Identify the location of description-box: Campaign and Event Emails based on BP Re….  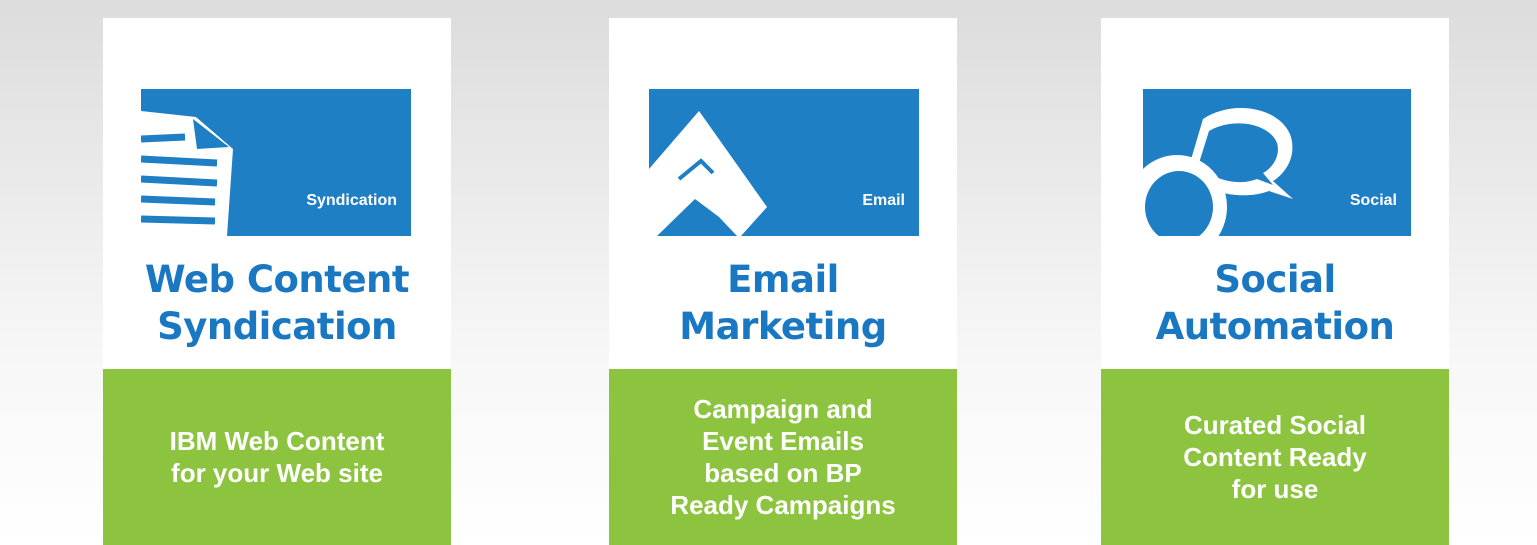
(783, 457).